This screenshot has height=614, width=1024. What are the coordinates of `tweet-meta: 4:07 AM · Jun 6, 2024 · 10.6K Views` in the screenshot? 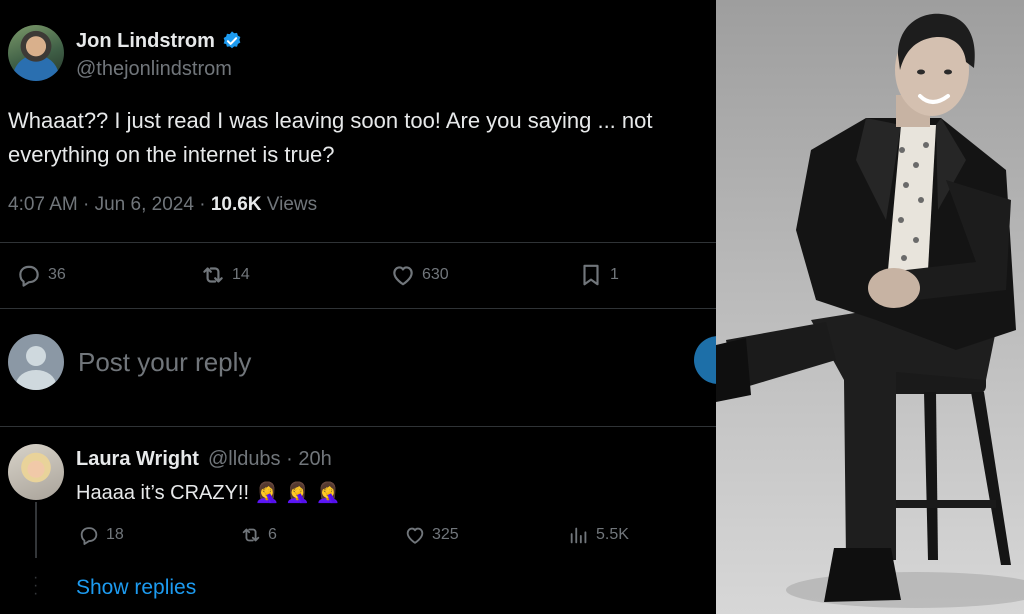 It's located at (162, 205).